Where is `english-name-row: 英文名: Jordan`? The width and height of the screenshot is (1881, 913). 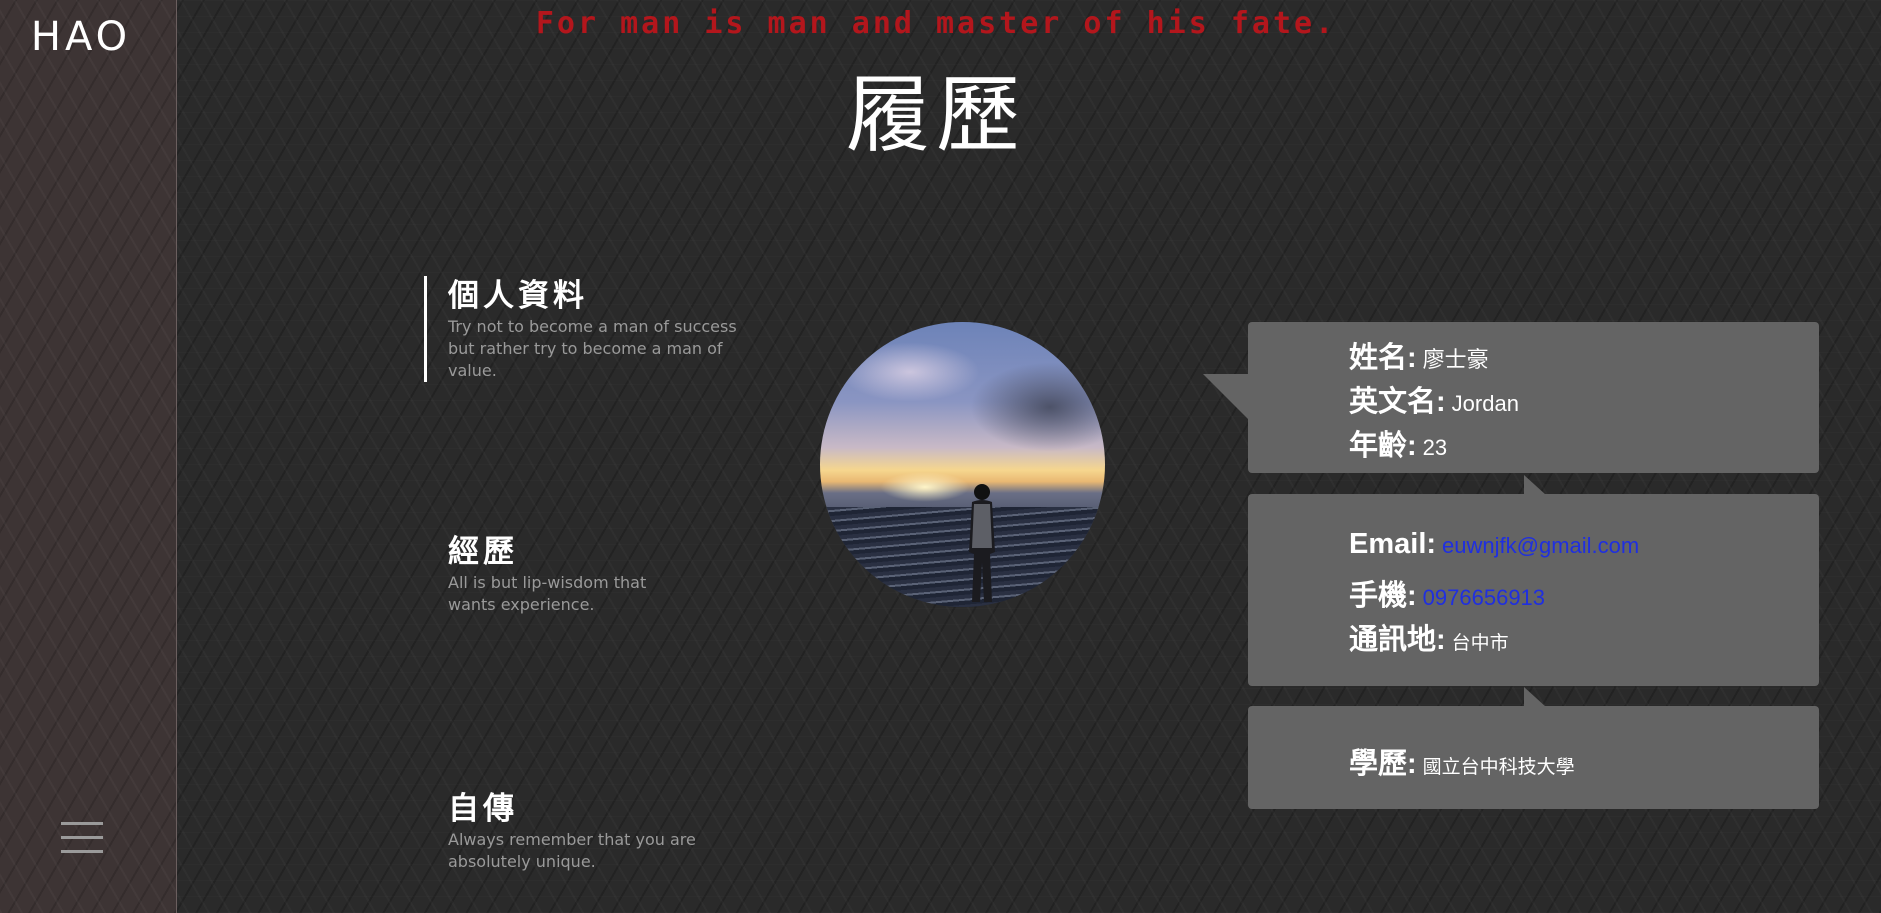 english-name-row: 英文名: Jordan is located at coordinates (1434, 399).